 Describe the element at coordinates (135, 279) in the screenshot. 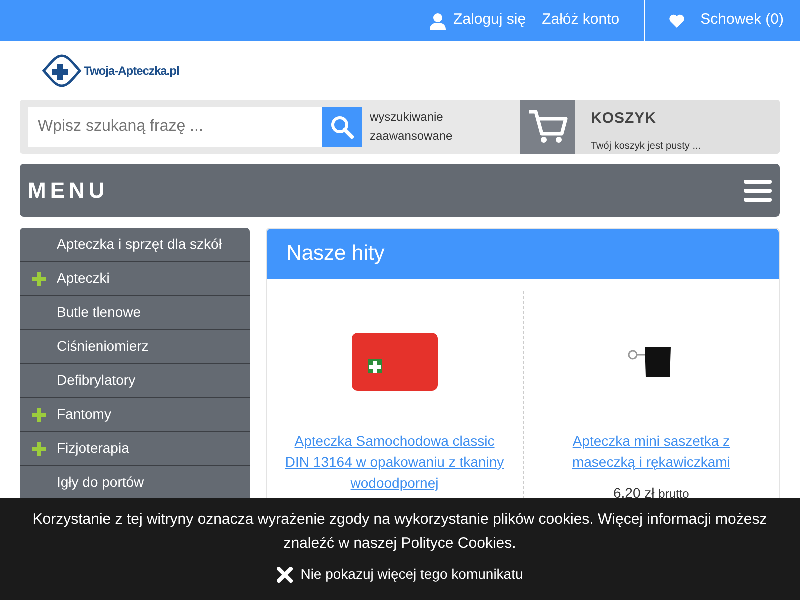

I see `category-link: Apteczki` at that location.